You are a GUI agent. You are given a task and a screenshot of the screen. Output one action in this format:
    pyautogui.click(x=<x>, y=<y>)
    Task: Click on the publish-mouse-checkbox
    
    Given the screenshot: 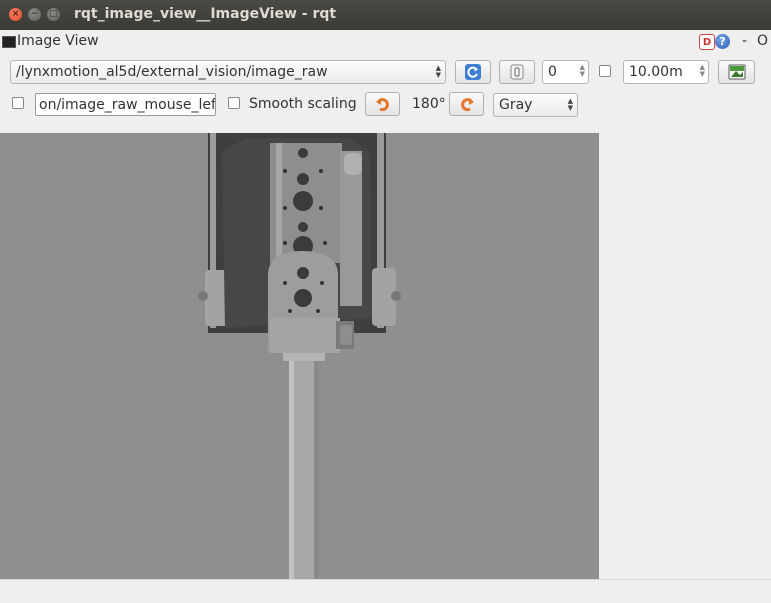 What is the action you would take?
    pyautogui.click(x=18, y=103)
    